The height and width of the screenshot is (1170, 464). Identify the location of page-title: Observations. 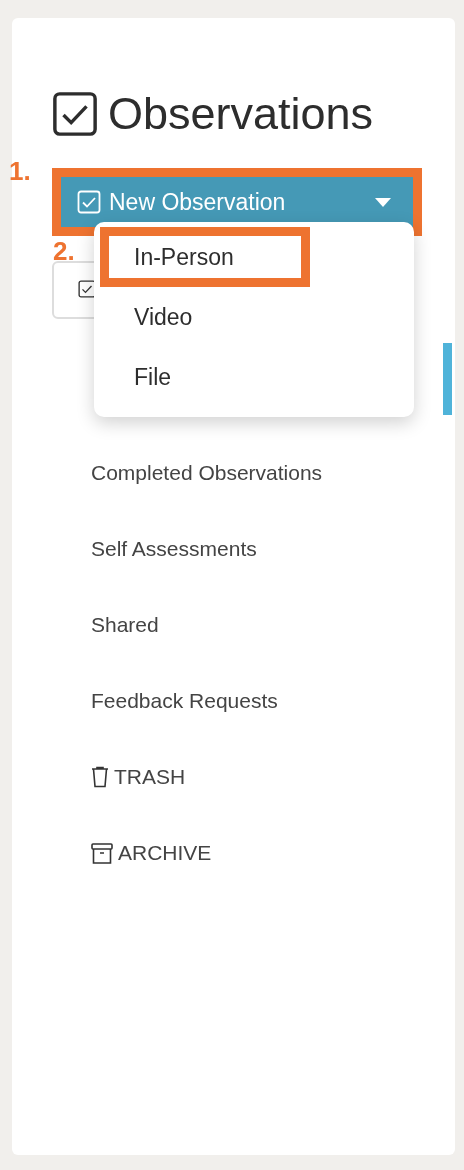
(241, 114).